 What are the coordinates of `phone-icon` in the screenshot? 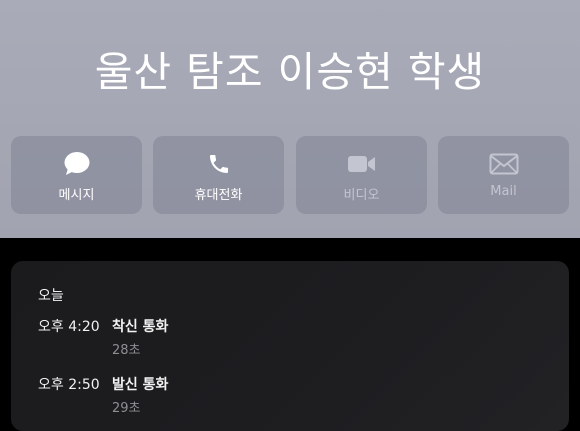 It's located at (218, 164).